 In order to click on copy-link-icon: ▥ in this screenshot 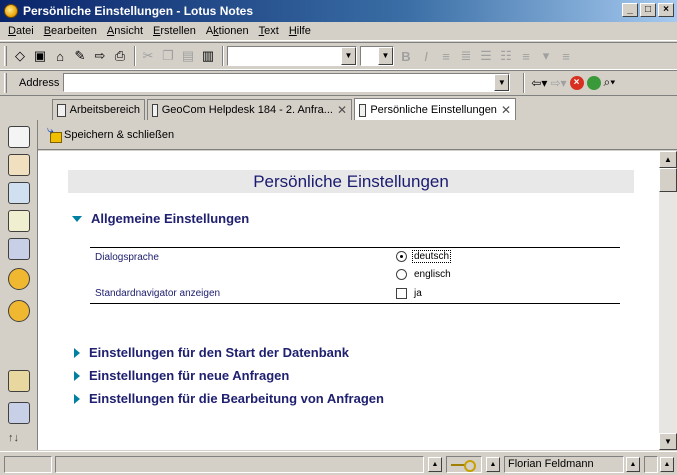, I will do `click(208, 56)`.